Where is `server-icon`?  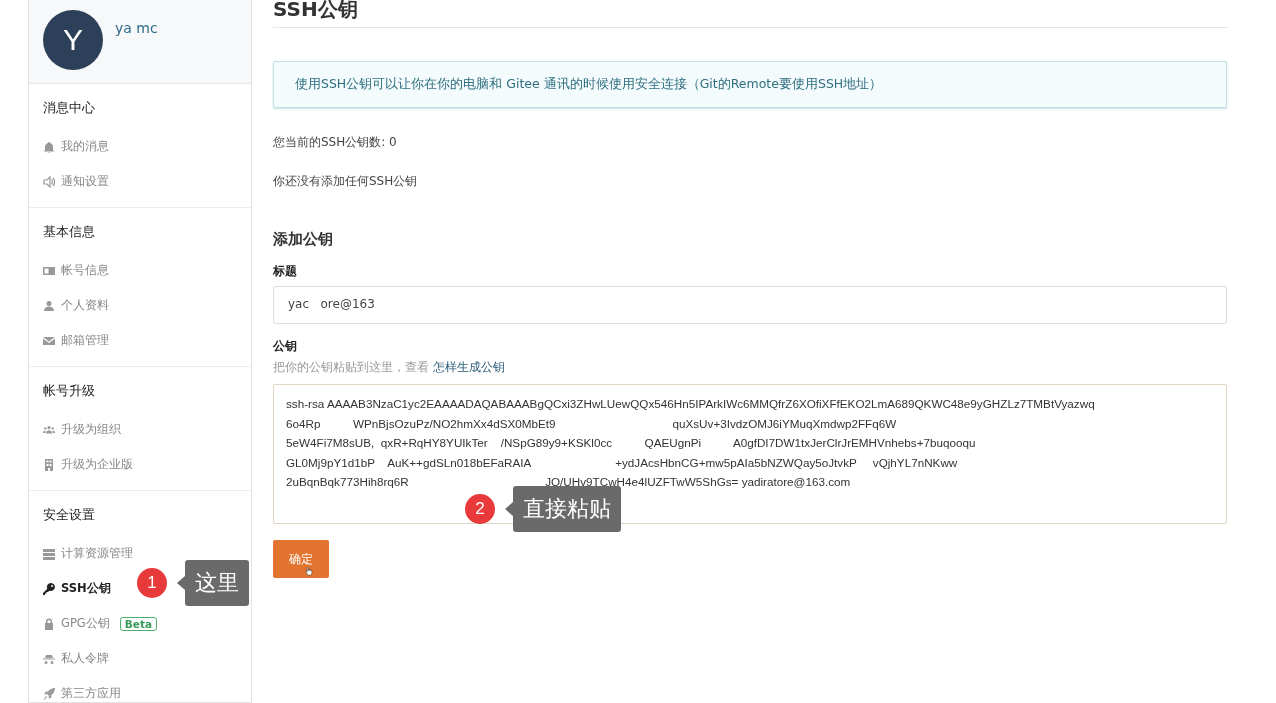
server-icon is located at coordinates (49, 553).